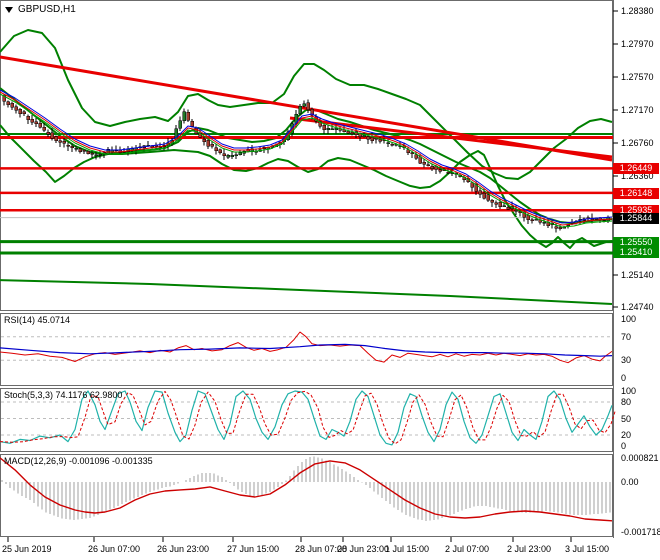  I want to click on symbol-title: GBPUSD,H1, so click(47, 9).